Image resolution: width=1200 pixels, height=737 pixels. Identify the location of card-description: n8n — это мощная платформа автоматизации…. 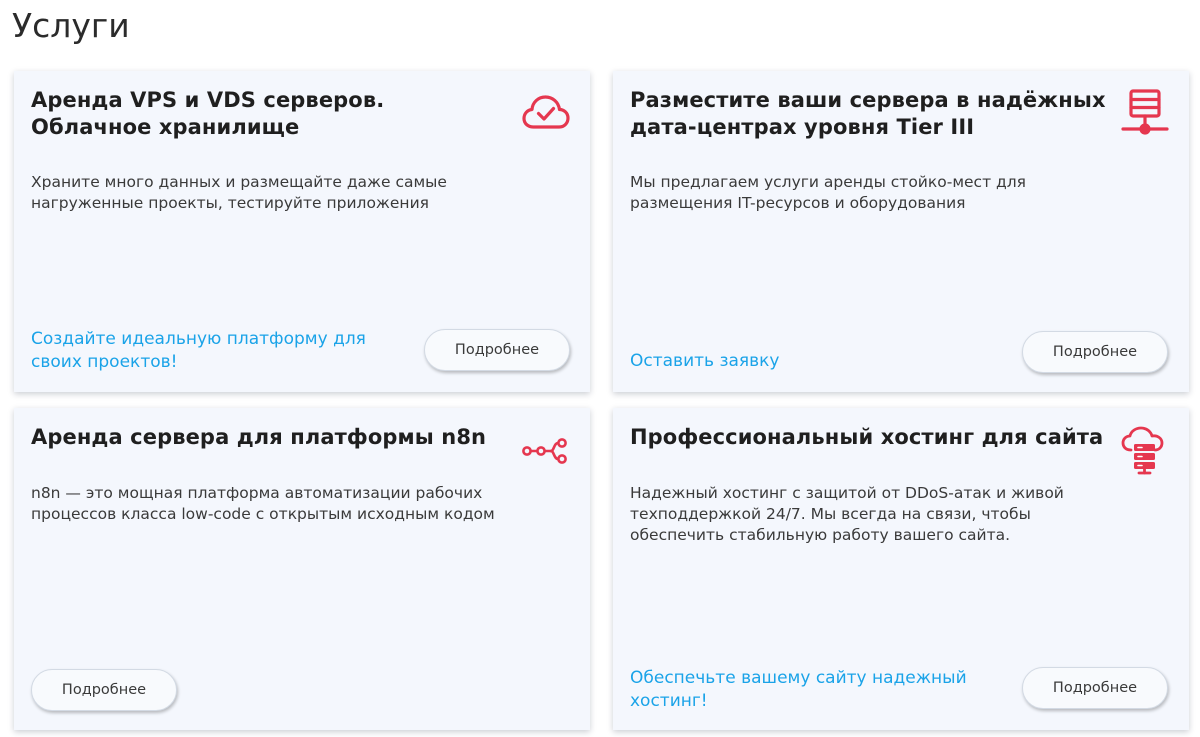
(263, 503).